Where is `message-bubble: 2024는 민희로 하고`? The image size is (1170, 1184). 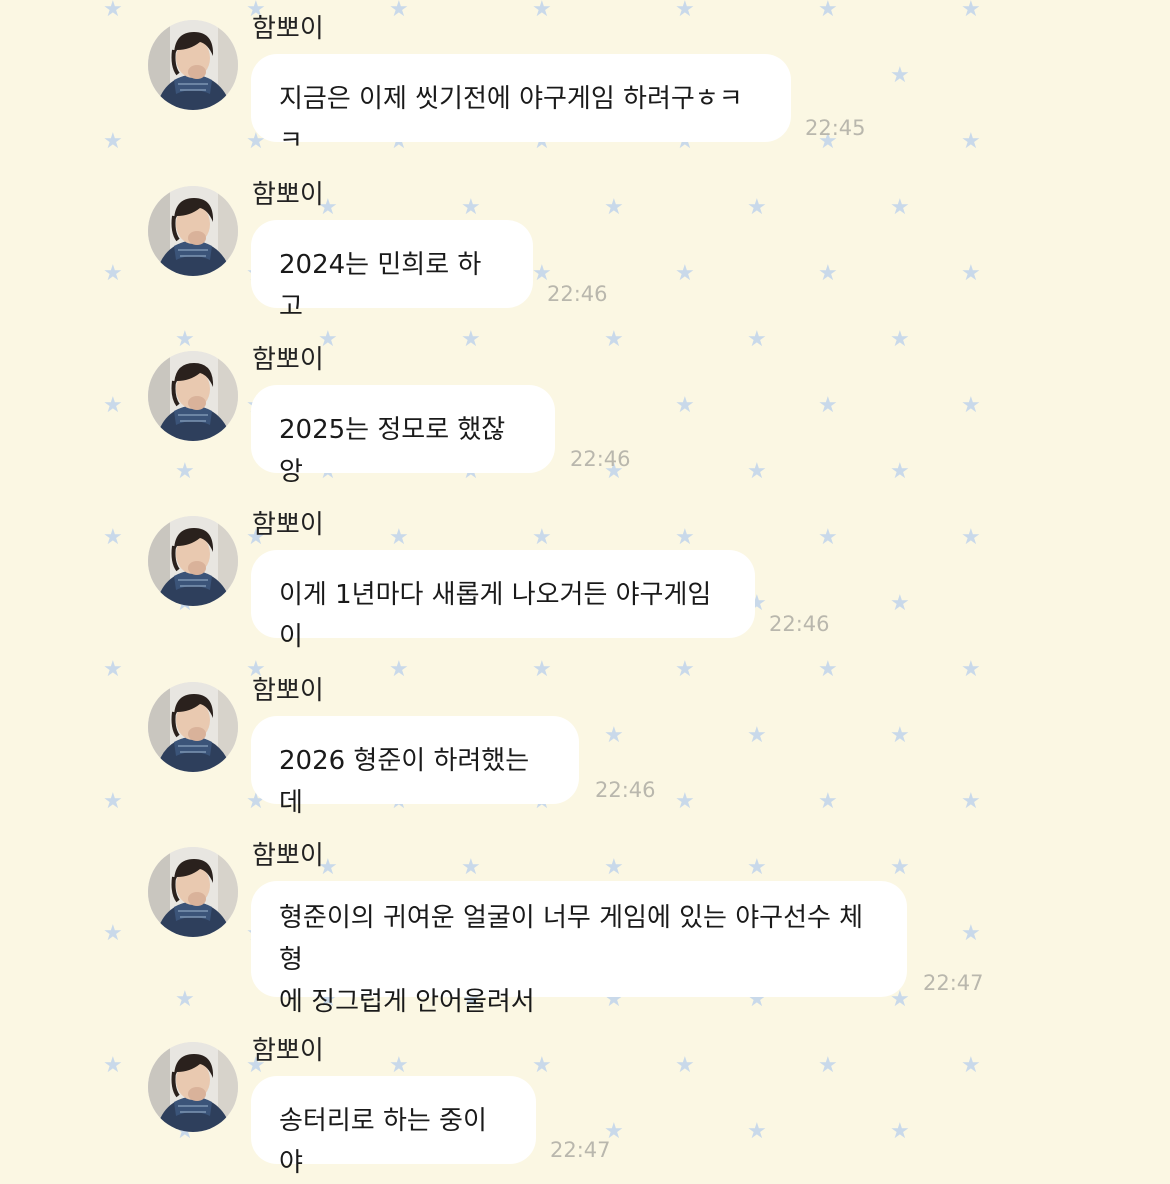
message-bubble: 2024는 민희로 하고 is located at coordinates (392, 271).